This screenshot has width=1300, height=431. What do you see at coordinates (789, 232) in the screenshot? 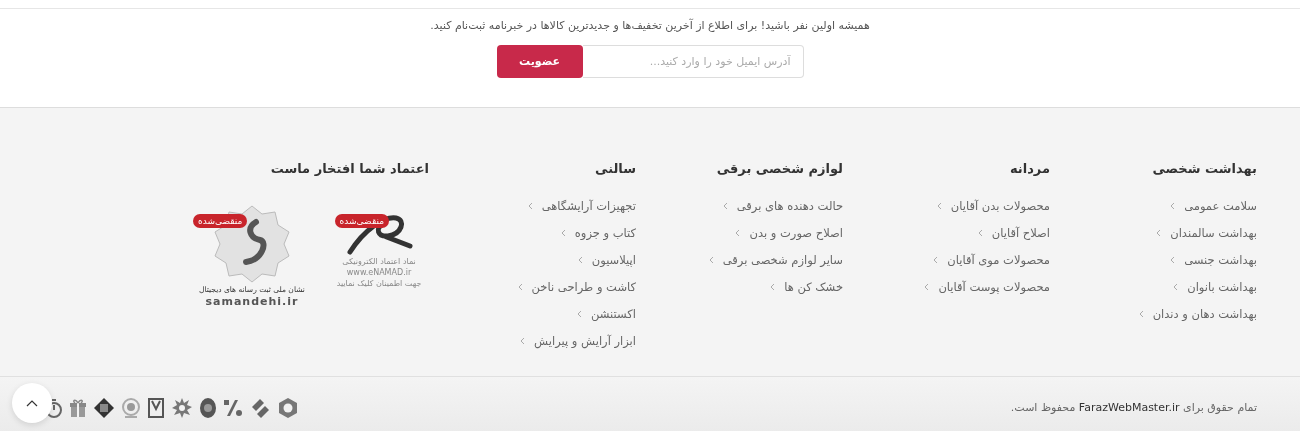
I see `footer-link: اصلاح صورت و بدن` at bounding box center [789, 232].